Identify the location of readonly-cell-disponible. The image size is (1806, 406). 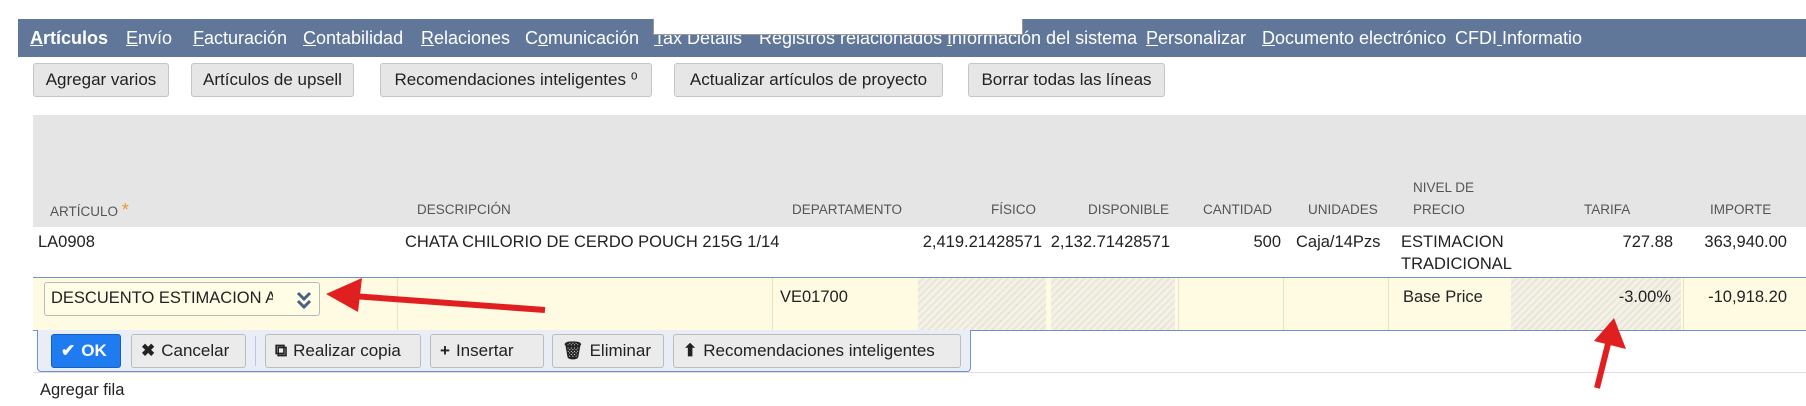
(1113, 304).